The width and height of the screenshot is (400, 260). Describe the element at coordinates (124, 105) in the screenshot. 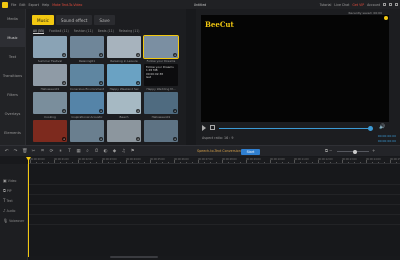

I see `music-tile: ↓ Beach` at that location.